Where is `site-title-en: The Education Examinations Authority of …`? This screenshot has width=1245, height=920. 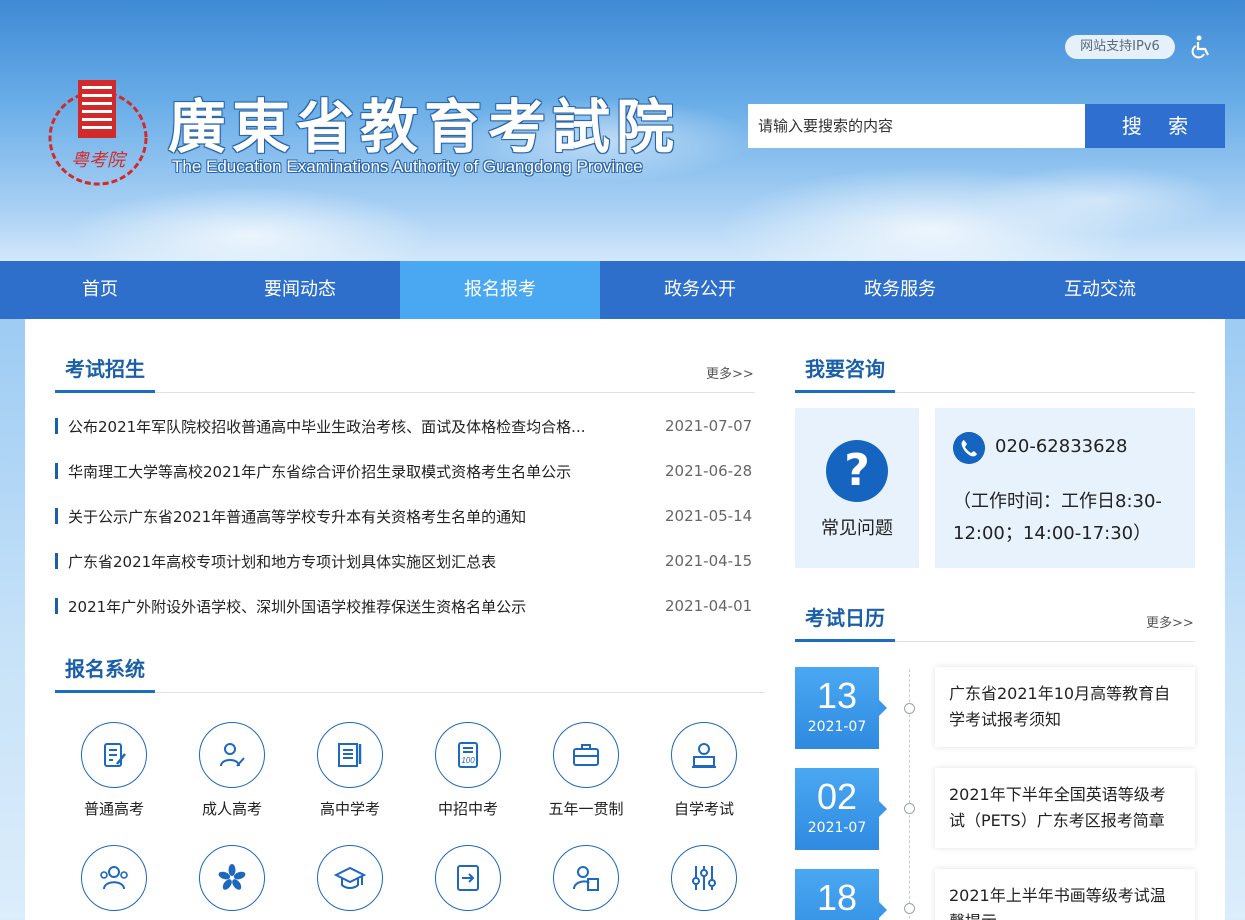
site-title-en: The Education Examinations Authority of … is located at coordinates (407, 166).